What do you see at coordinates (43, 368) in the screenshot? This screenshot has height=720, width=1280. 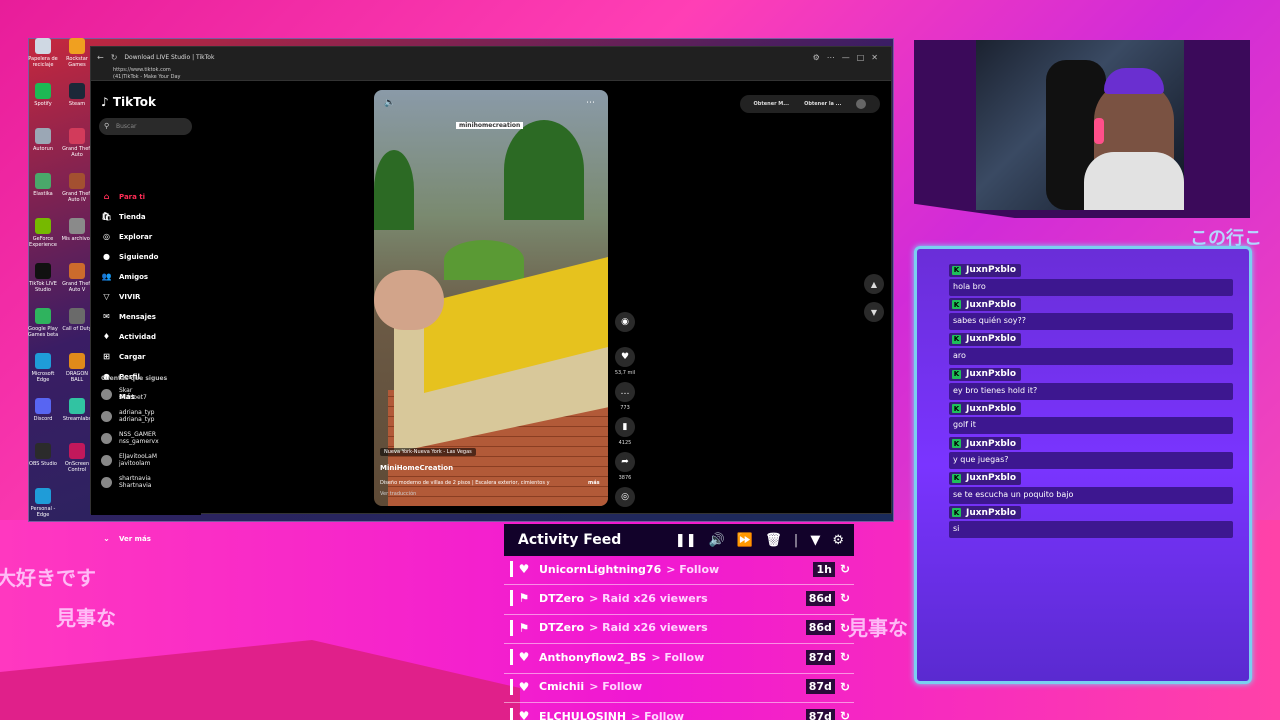 I see `desktop-shortcut: Microsoft Edge` at bounding box center [43, 368].